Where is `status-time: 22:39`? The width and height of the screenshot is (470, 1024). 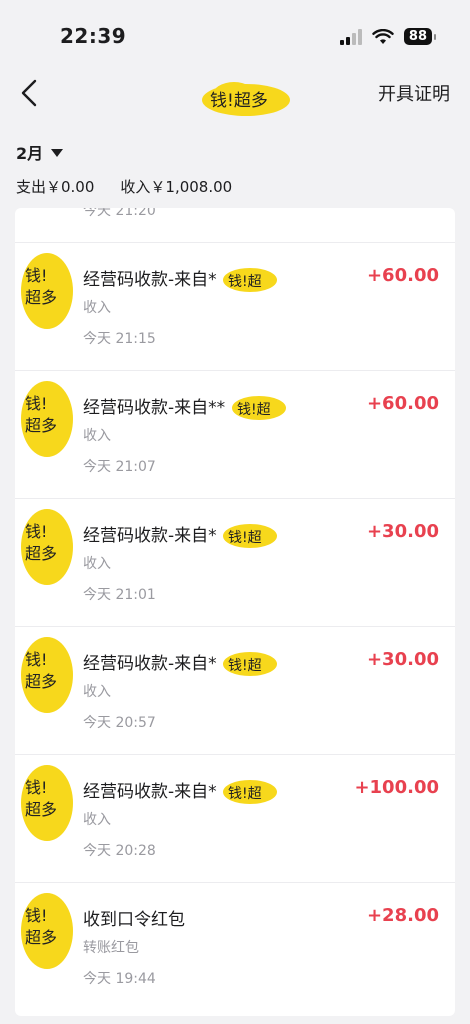 status-time: 22:39 is located at coordinates (93, 36).